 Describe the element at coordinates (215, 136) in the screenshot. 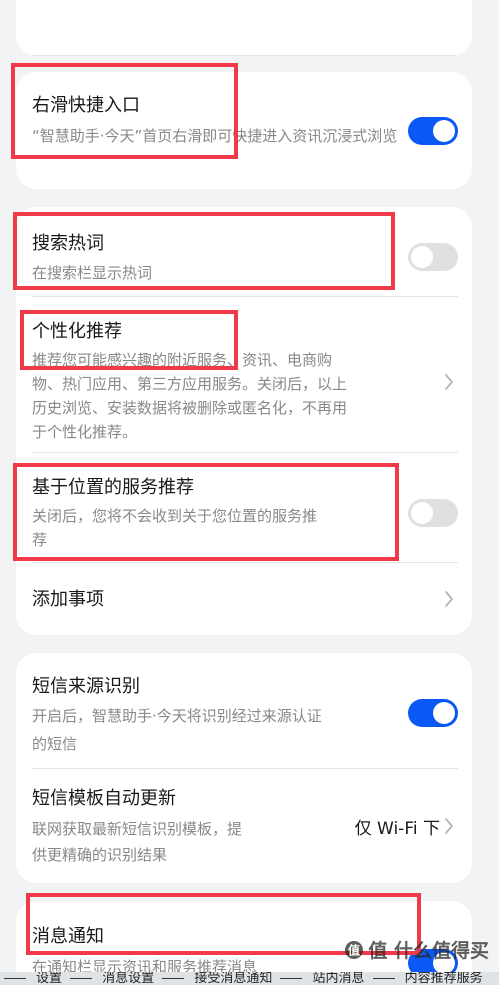

I see `swipe-entry-subtitle: “智慧助手·今天”首页右滑即可快捷进入资讯沉浸式浏览` at that location.